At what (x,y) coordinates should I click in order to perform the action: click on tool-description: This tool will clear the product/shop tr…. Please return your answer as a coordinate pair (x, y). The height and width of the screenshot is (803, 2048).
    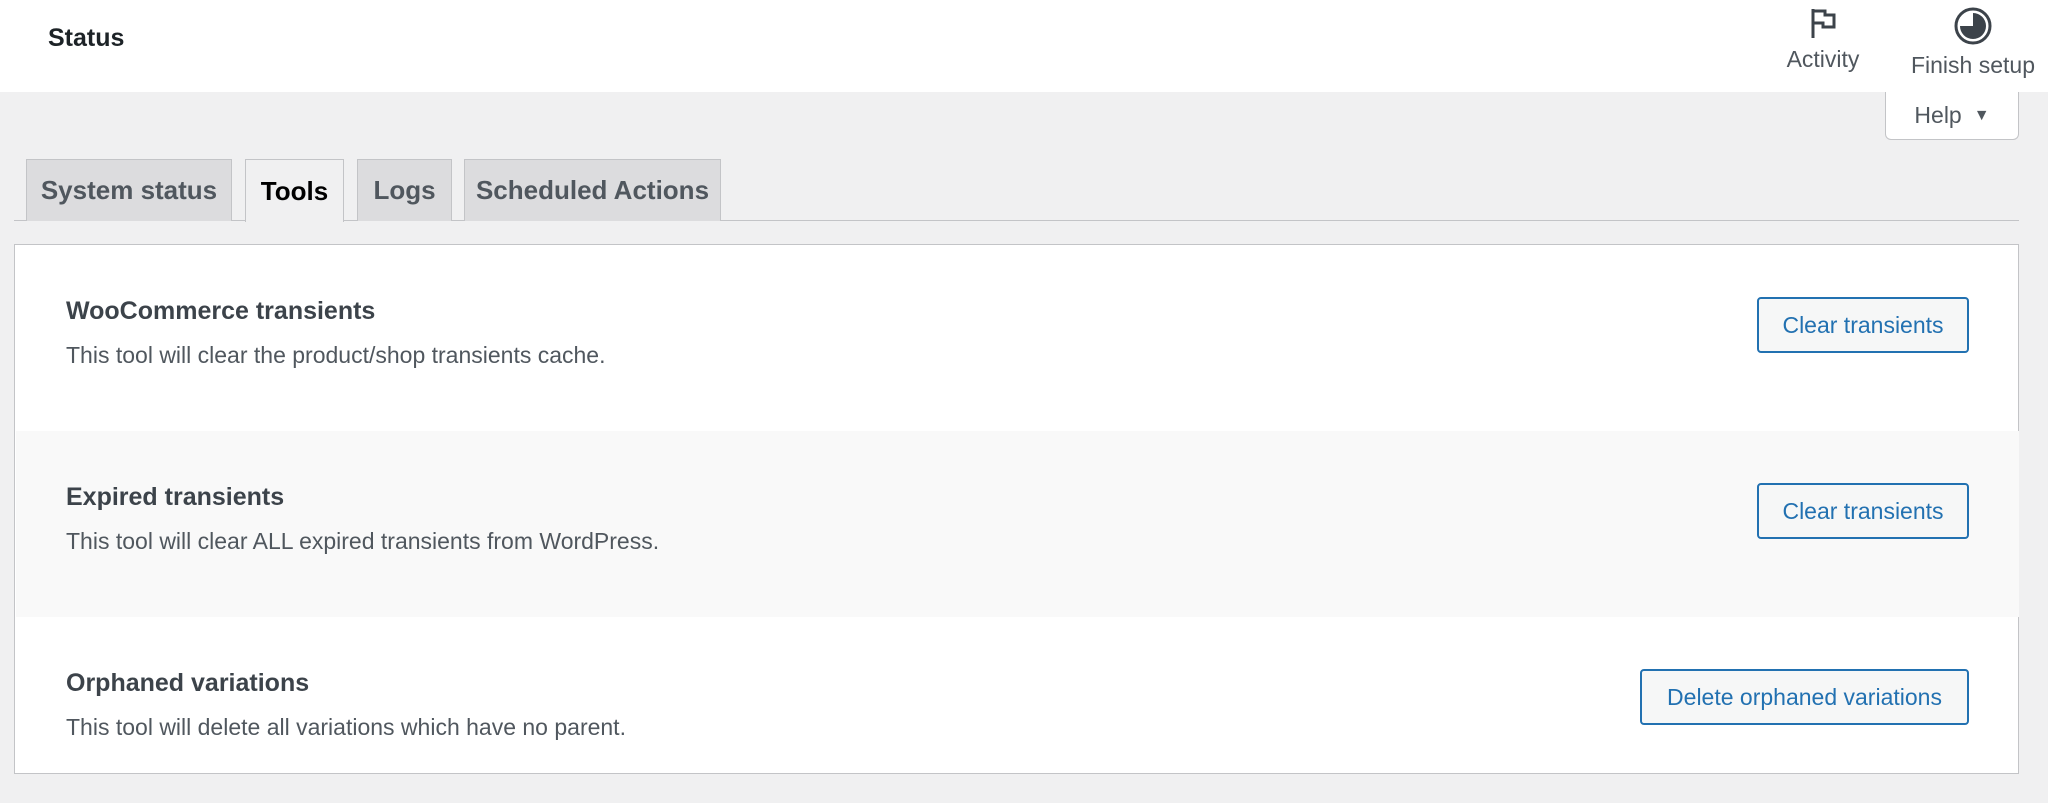
    Looking at the image, I should click on (336, 355).